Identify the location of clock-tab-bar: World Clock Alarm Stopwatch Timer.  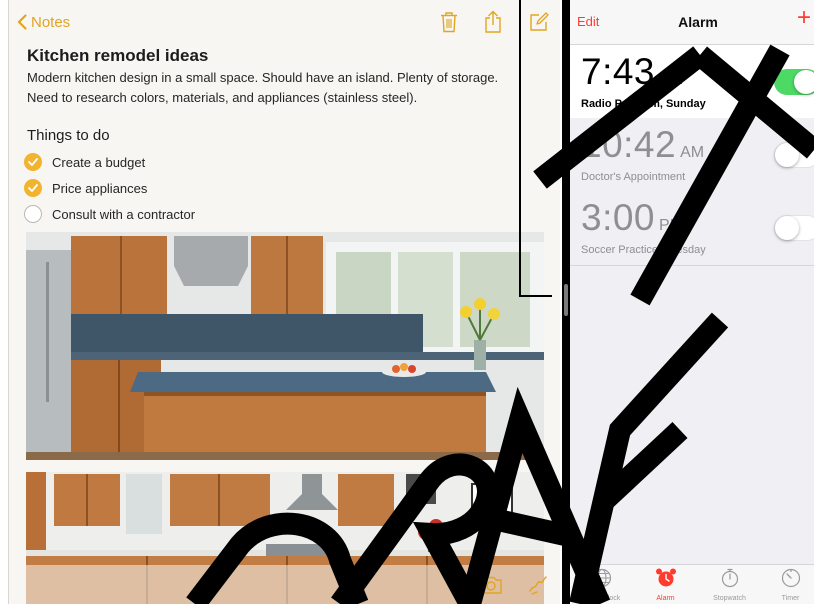
(692, 584).